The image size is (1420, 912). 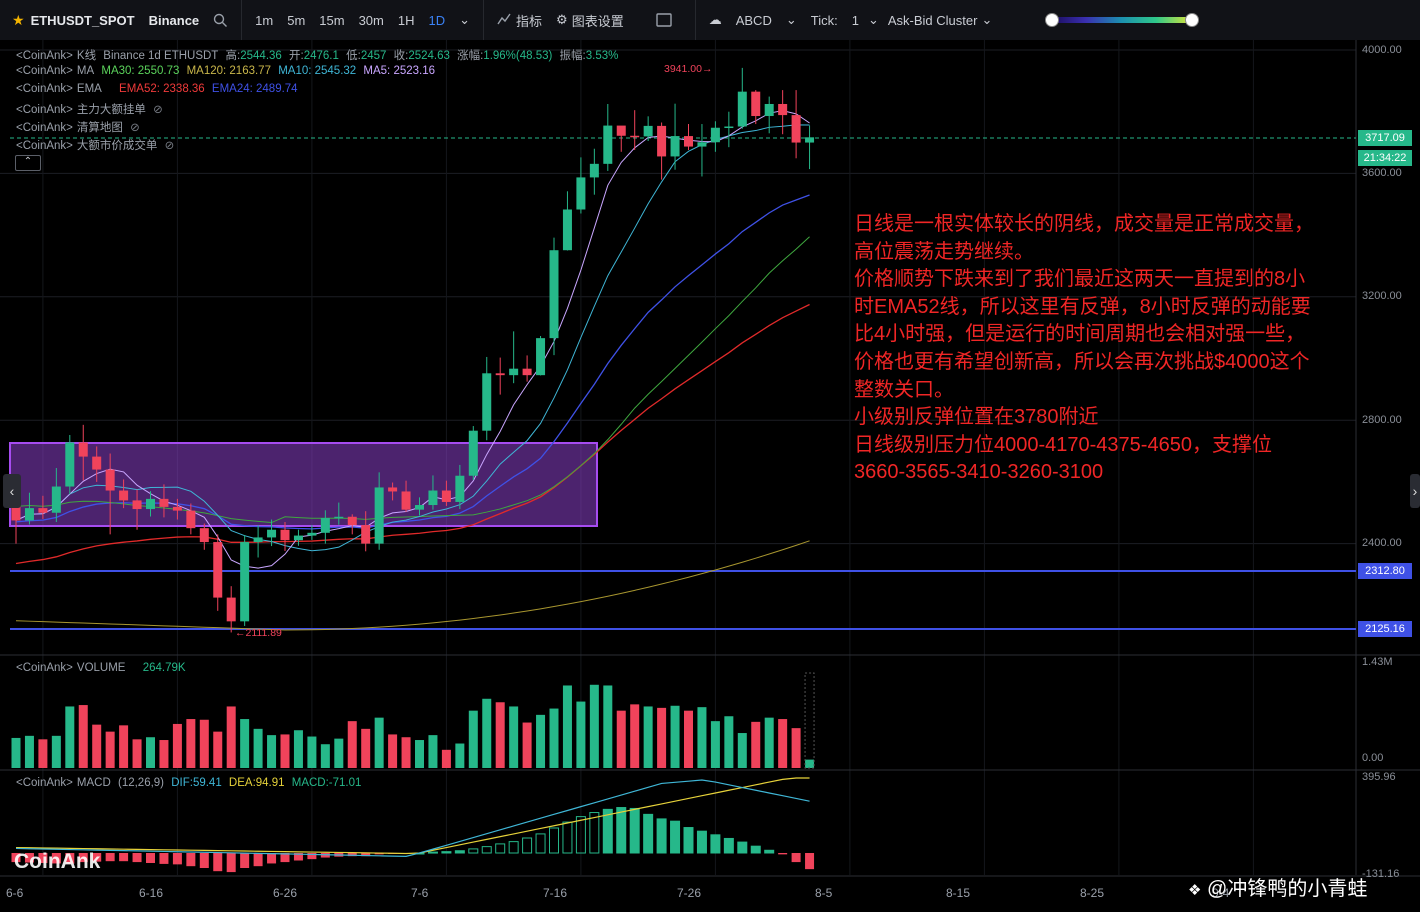 What do you see at coordinates (504, 20) in the screenshot?
I see `indicators-icon` at bounding box center [504, 20].